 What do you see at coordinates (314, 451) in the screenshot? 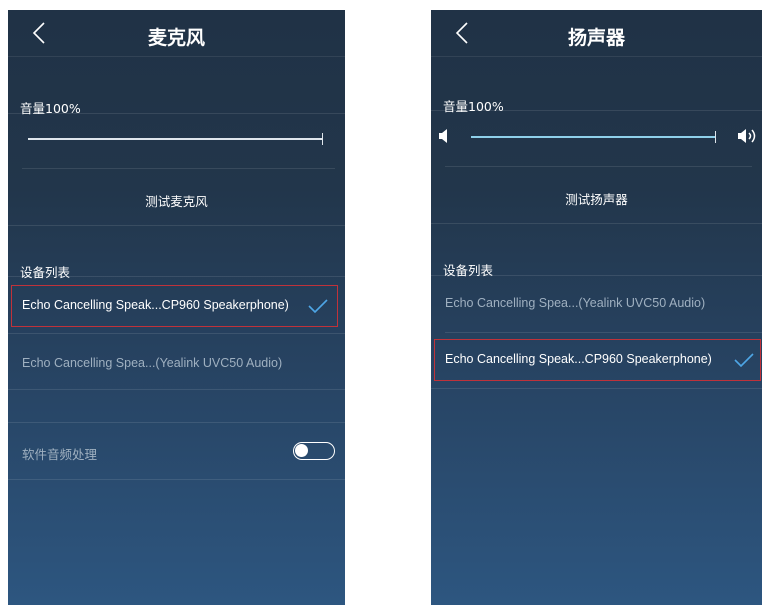
I see `software-audio-processing-toggle` at bounding box center [314, 451].